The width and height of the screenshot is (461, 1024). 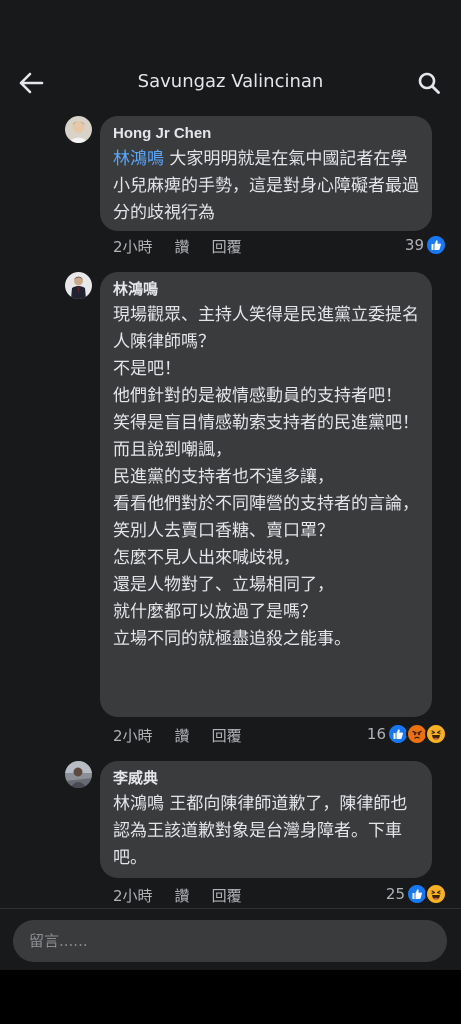 What do you see at coordinates (260, 831) in the screenshot?
I see `comment-text: 林鴻鳴 王都向陳律師道歉了，陳律師也認為王該道歉對象是台灣身障者。下車吧。` at bounding box center [260, 831].